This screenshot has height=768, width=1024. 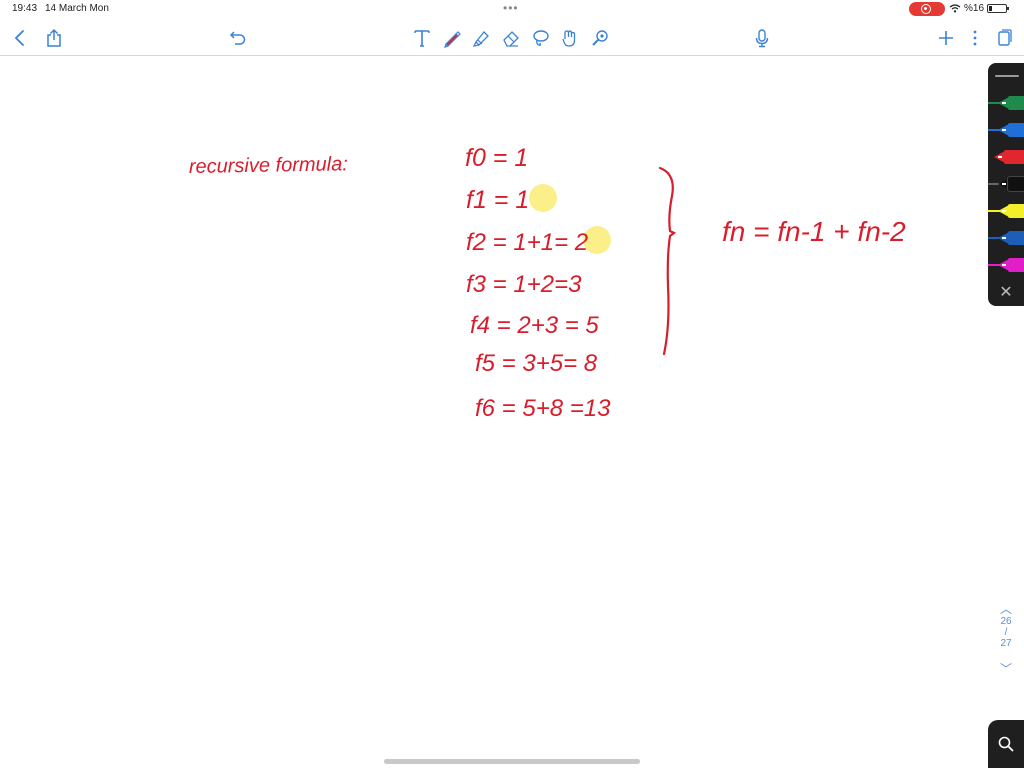 What do you see at coordinates (600, 38) in the screenshot?
I see `laser-pointer-icon` at bounding box center [600, 38].